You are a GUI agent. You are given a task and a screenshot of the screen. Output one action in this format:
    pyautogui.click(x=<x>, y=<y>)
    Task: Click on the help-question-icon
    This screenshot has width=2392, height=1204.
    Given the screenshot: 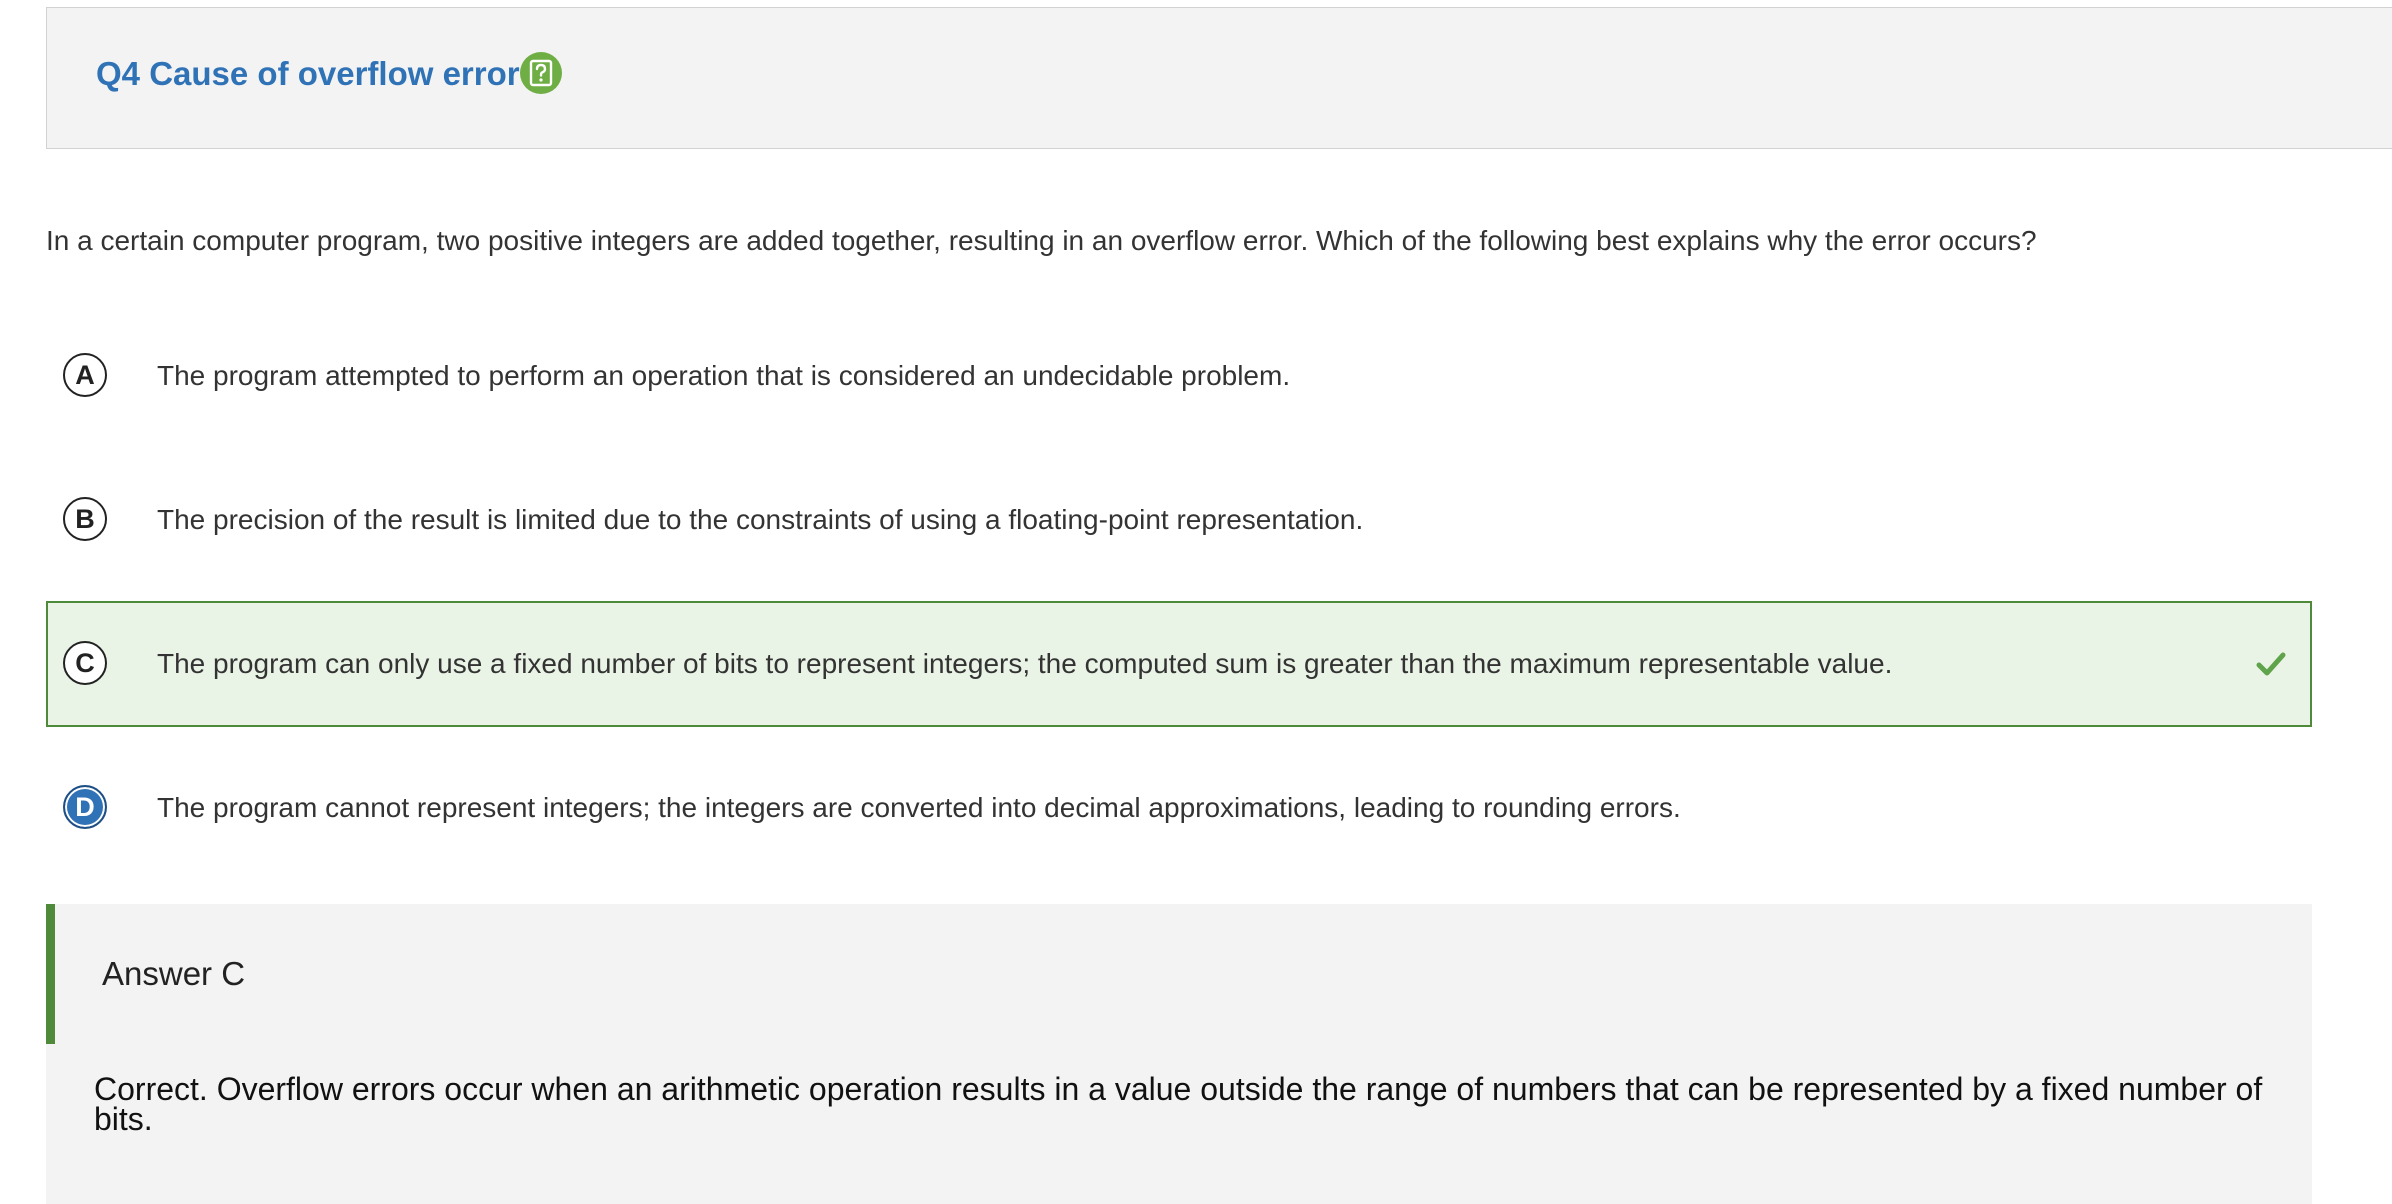 What is the action you would take?
    pyautogui.click(x=541, y=73)
    